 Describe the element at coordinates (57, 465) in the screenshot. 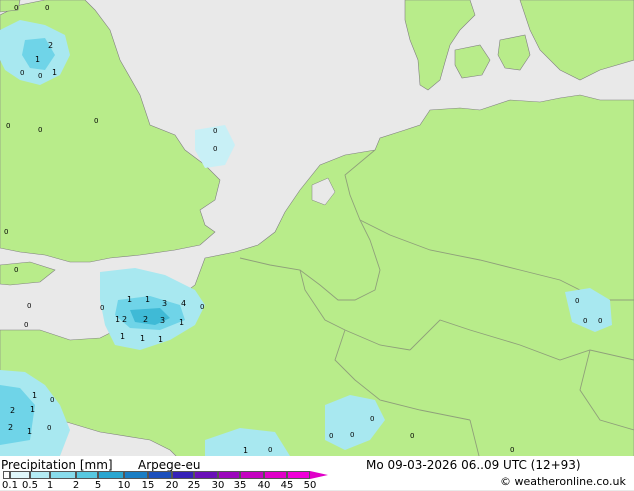

I see `product-title: Precipitation [mm]` at that location.